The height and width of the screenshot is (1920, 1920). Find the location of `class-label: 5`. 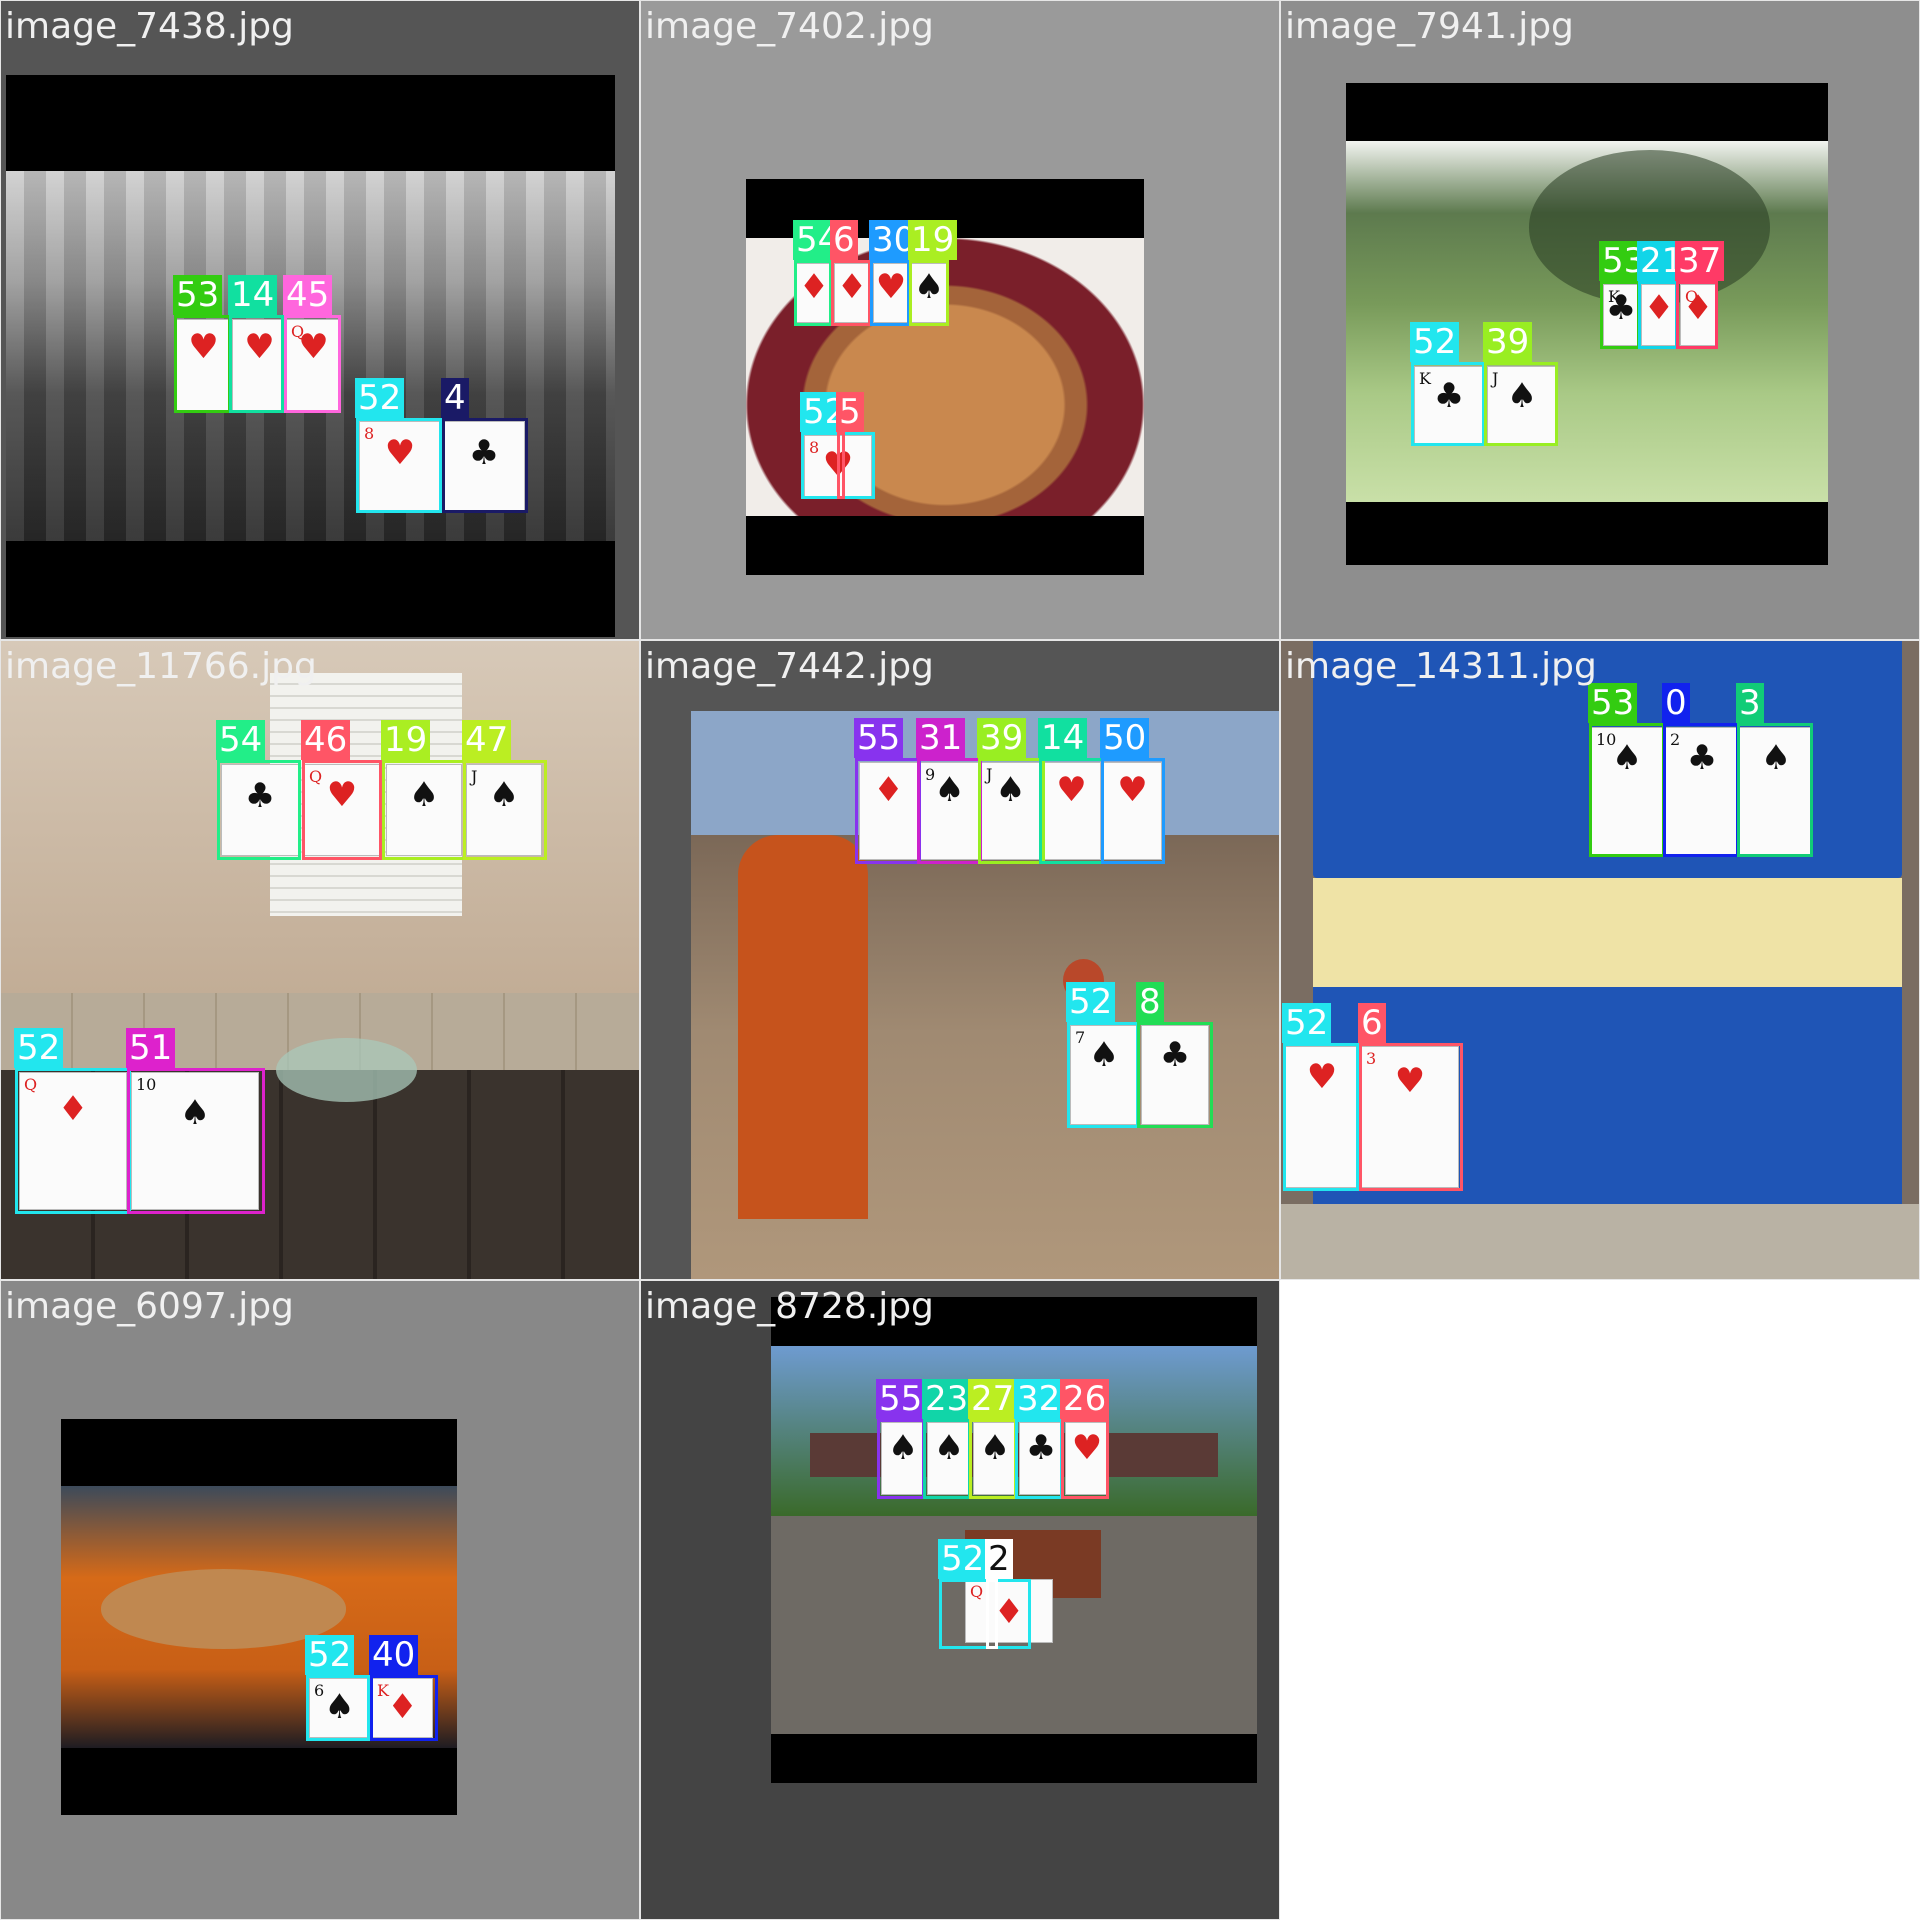

class-label: 5 is located at coordinates (850, 412).